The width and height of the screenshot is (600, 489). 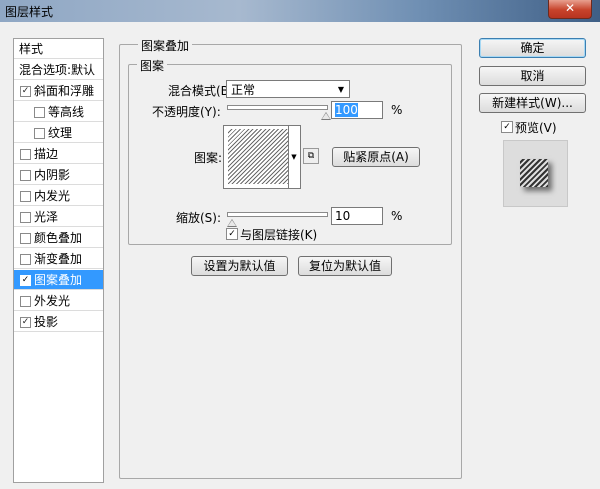 I want to click on chevron-down-icon: ▼, so click(x=340, y=89).